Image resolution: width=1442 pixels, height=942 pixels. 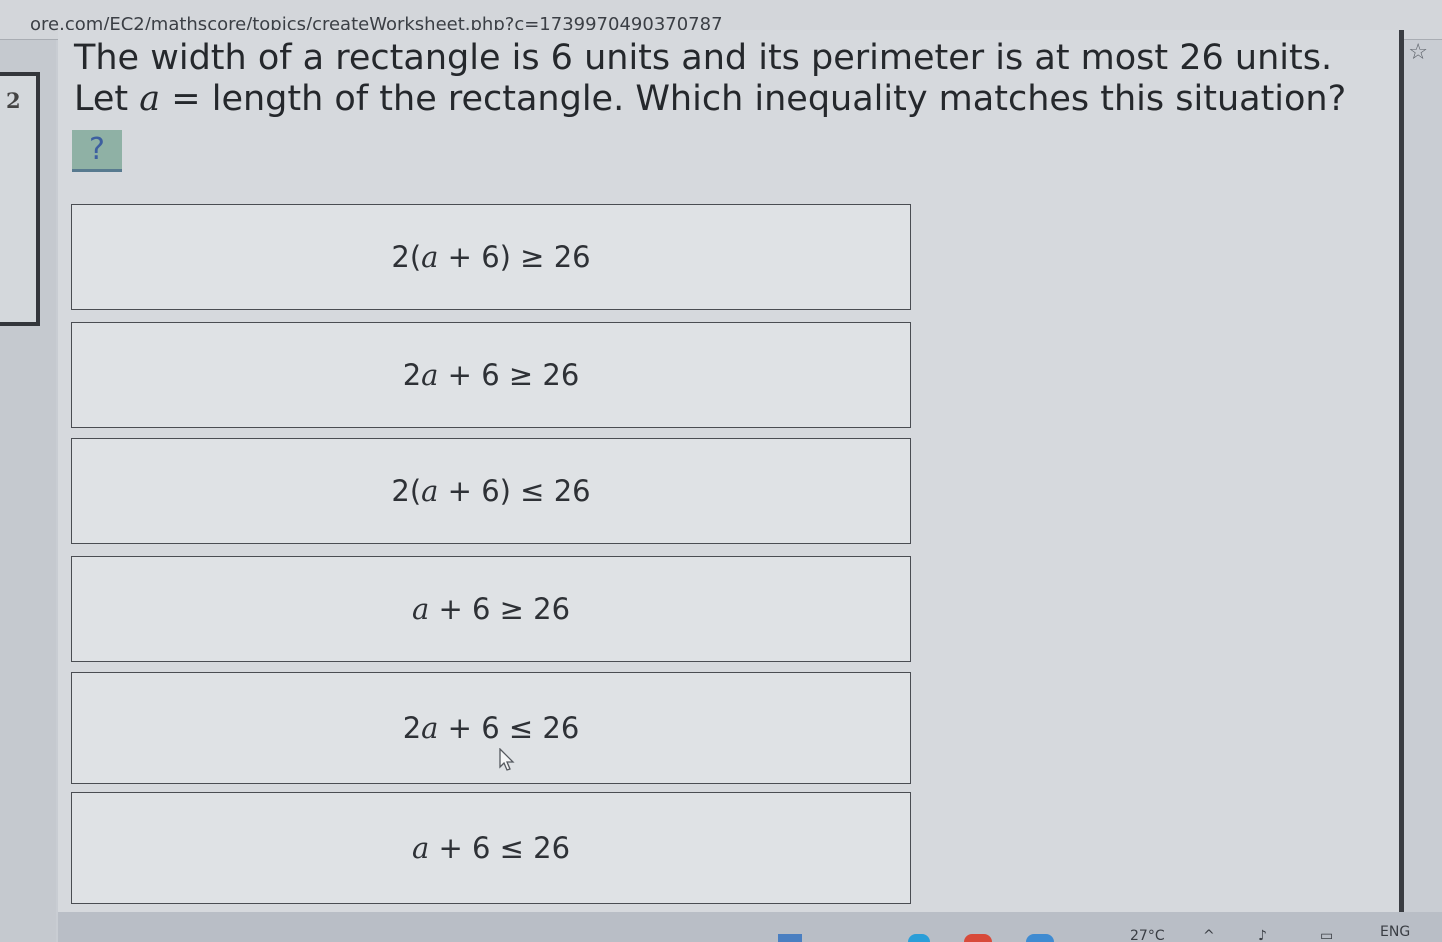 What do you see at coordinates (509, 728) in the screenshot?
I see `option-5-post: + 6 ≤ 26` at bounding box center [509, 728].